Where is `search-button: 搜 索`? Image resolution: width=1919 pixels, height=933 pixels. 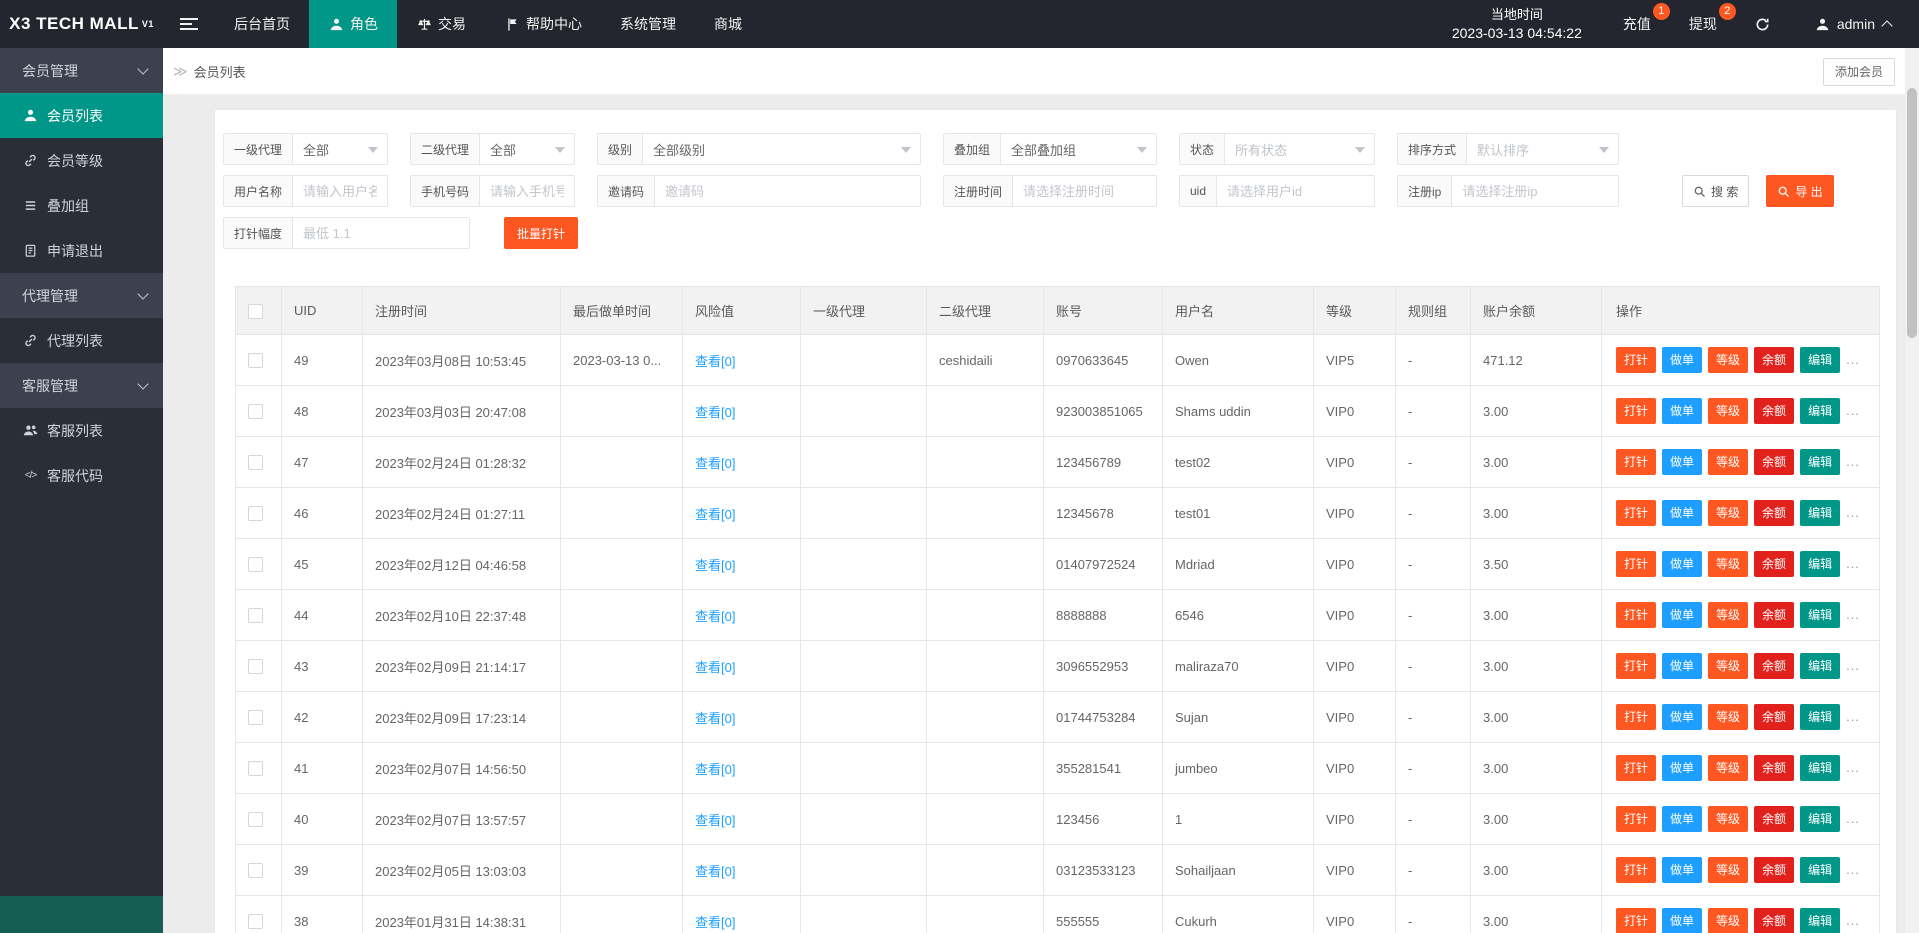 search-button: 搜 索 is located at coordinates (1716, 191).